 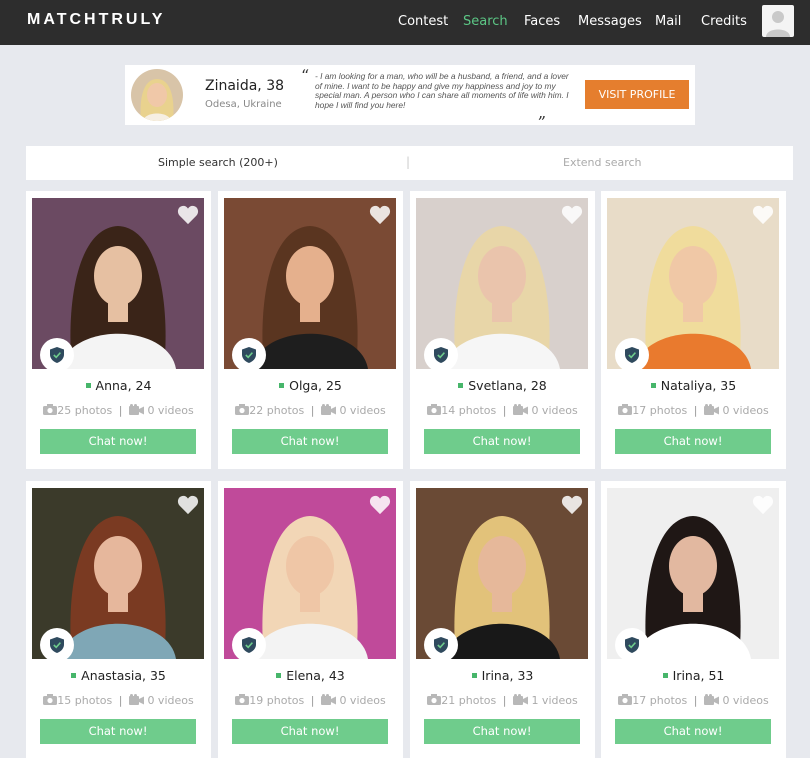 I want to click on featured-profile-photo, so click(x=157, y=95).